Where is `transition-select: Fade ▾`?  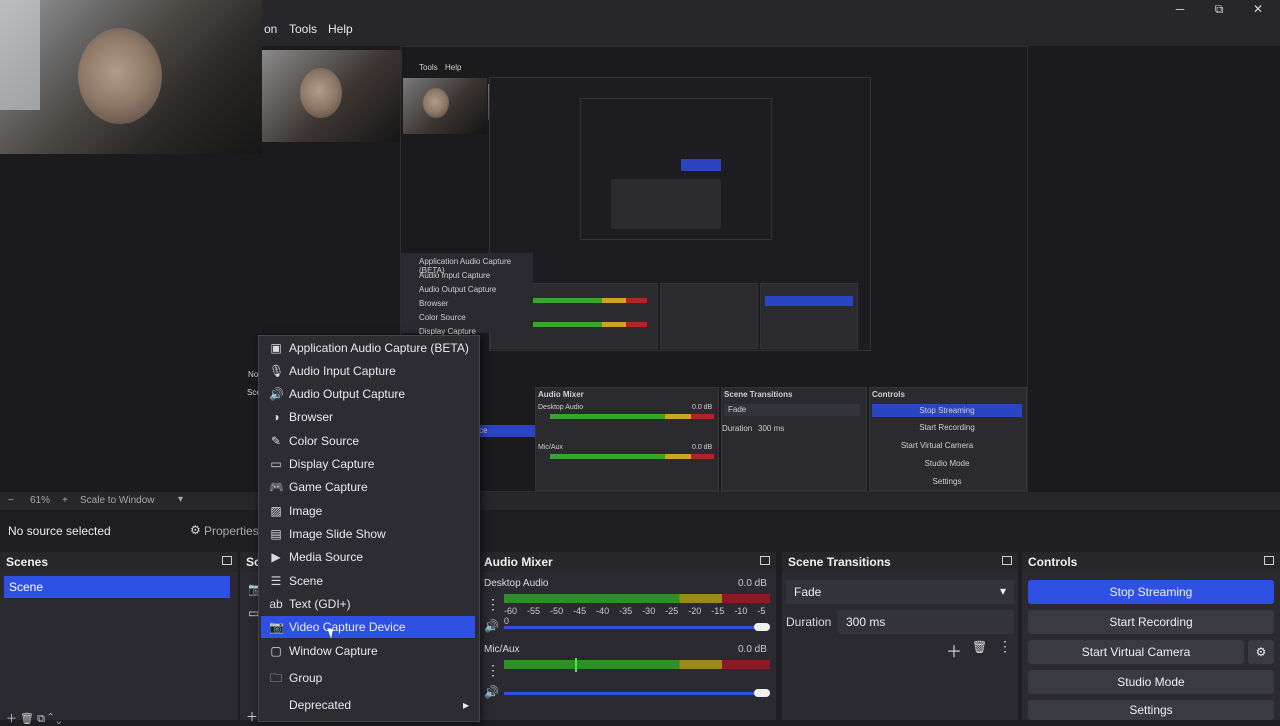 transition-select: Fade ▾ is located at coordinates (900, 592).